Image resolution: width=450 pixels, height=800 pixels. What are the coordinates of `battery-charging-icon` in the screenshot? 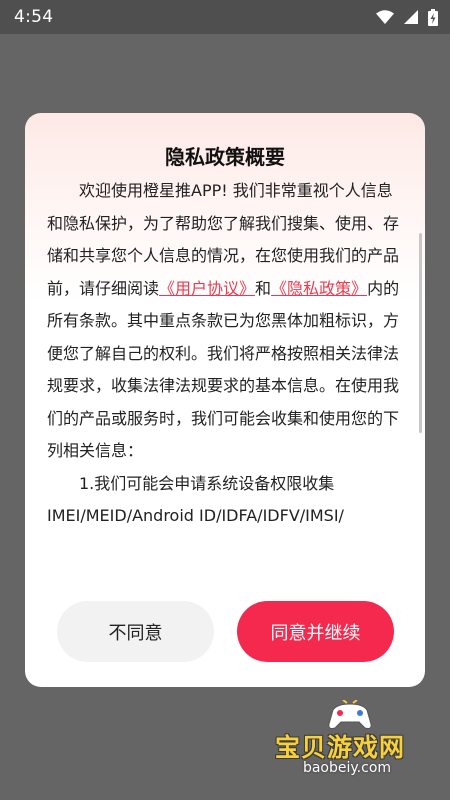 It's located at (433, 17).